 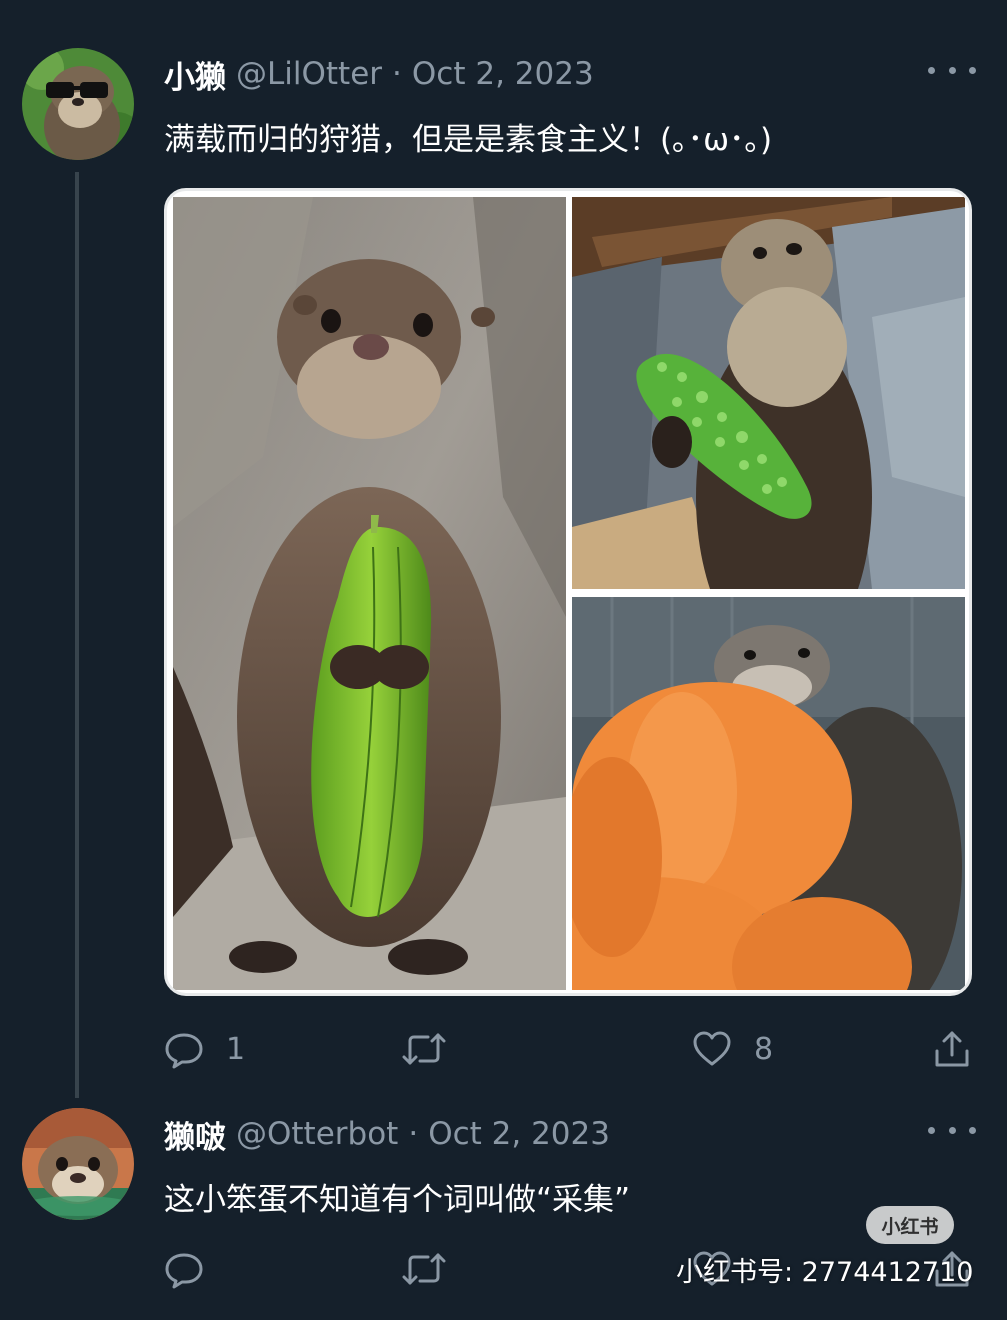 What do you see at coordinates (77, 635) in the screenshot?
I see `thread-connector-line` at bounding box center [77, 635].